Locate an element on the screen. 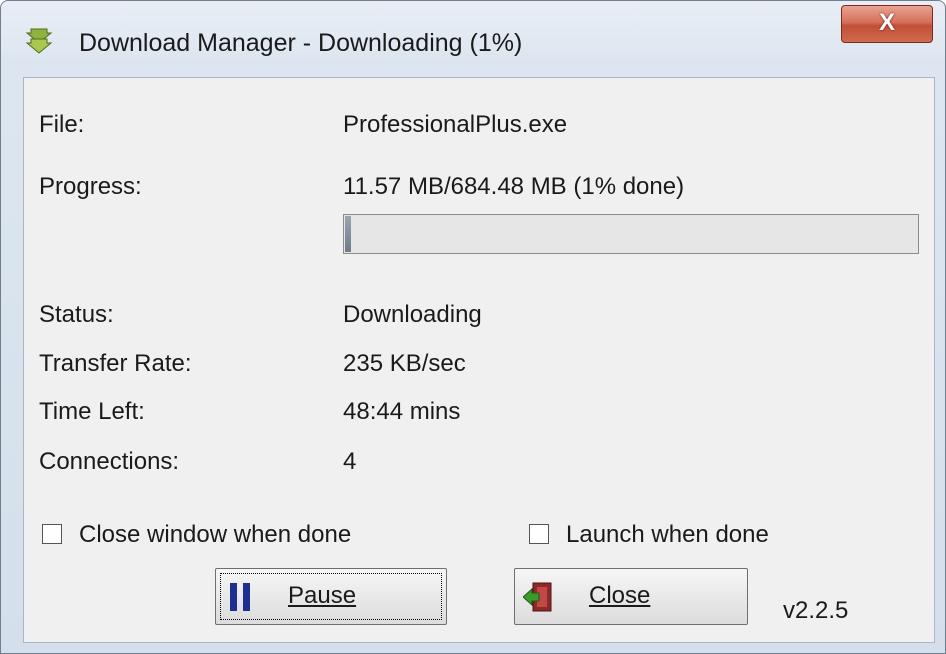 The width and height of the screenshot is (946, 654). connections-value: 4 is located at coordinates (350, 461).